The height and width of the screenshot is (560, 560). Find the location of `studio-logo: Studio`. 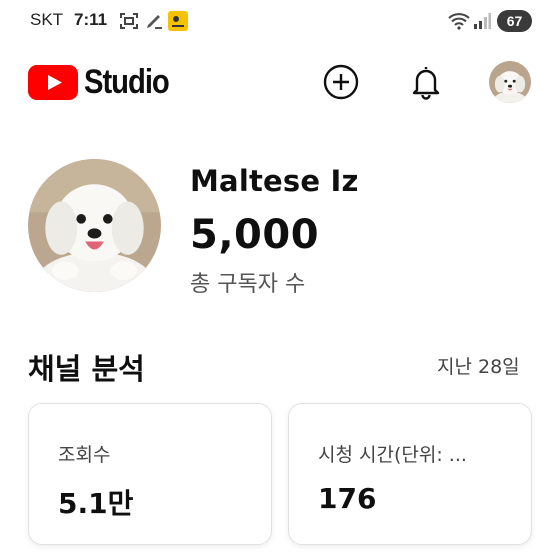

studio-logo: Studio is located at coordinates (105, 82).